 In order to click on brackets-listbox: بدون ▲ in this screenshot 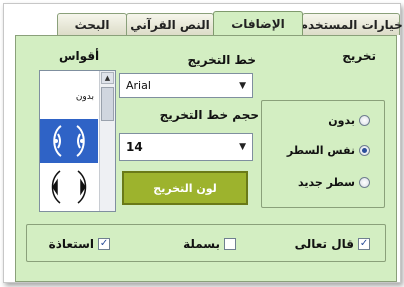, I will do `click(77, 141)`.